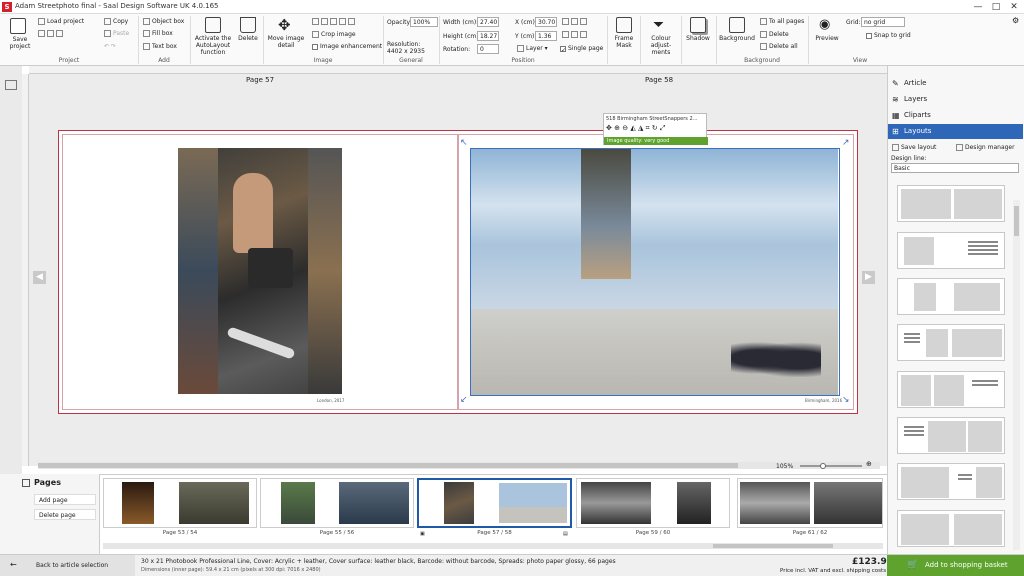 The image size is (1024, 576). What do you see at coordinates (51, 33) in the screenshot?
I see `new-project-icons` at bounding box center [51, 33].